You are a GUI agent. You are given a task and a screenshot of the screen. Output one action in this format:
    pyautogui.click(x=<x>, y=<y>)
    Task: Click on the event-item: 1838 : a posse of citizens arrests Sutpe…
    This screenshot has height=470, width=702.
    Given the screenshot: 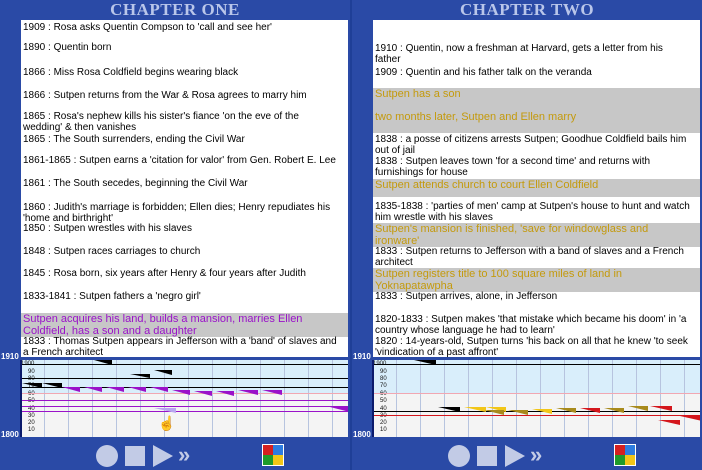 What is the action you would take?
    pyautogui.click(x=536, y=145)
    